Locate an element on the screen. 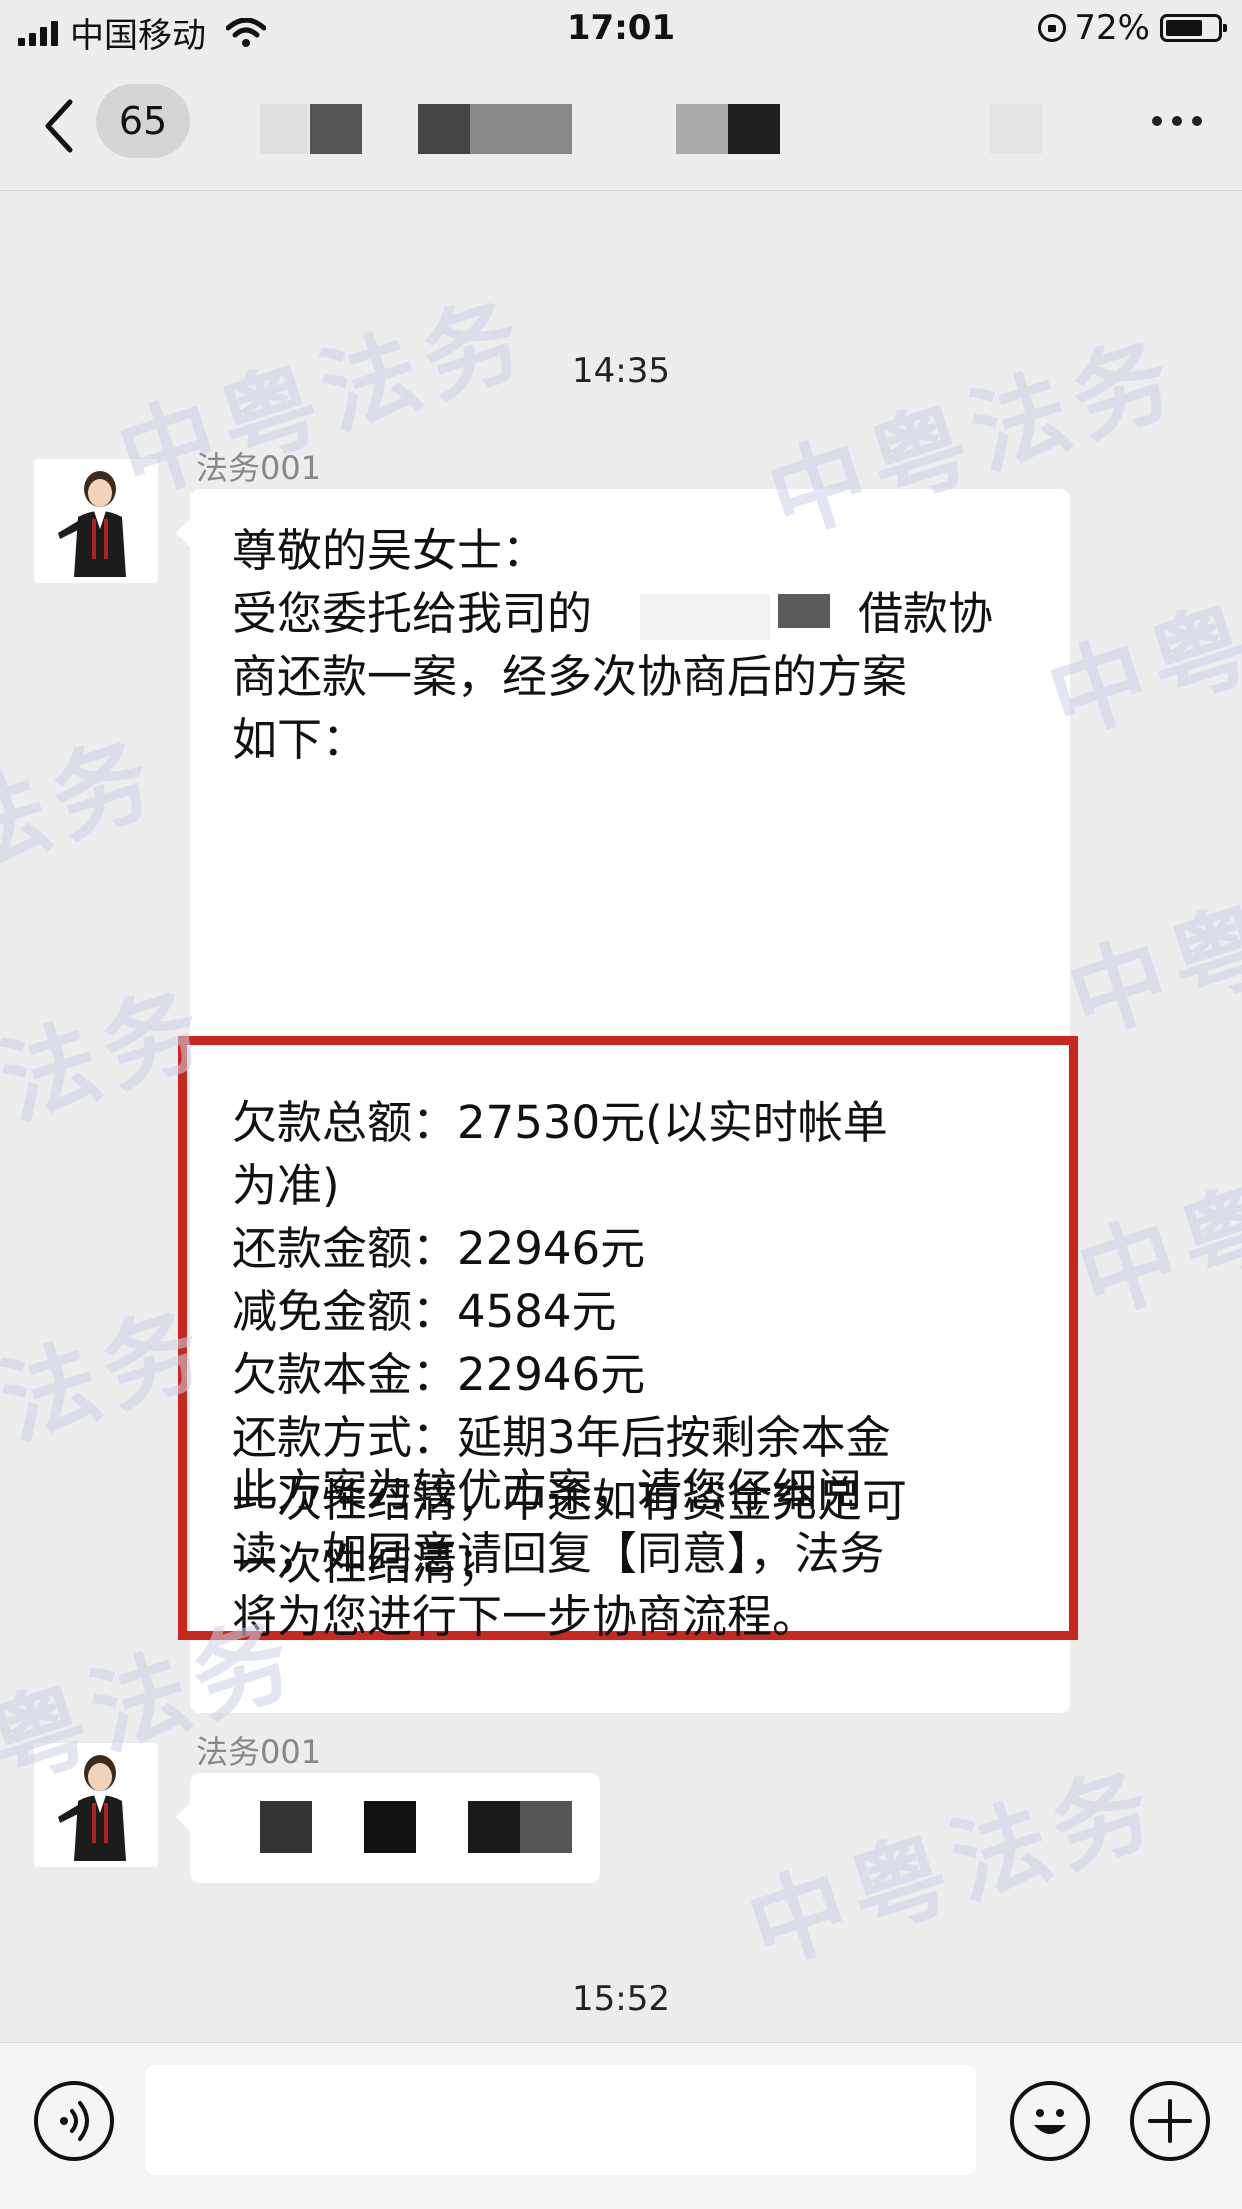 Image resolution: width=1242 pixels, height=2209 pixels. unread-count-badge: 65 is located at coordinates (143, 121).